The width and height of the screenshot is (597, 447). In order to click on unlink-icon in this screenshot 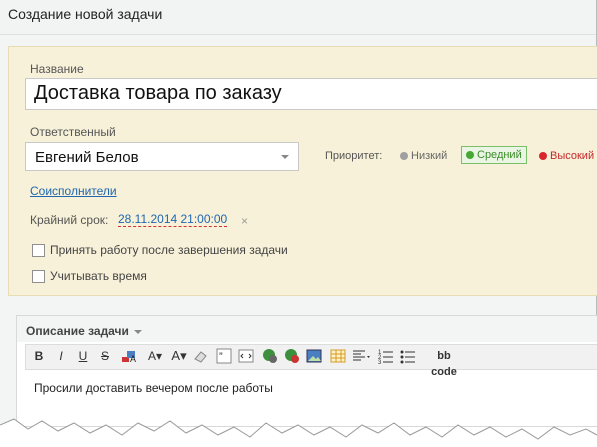, I will do `click(292, 356)`.